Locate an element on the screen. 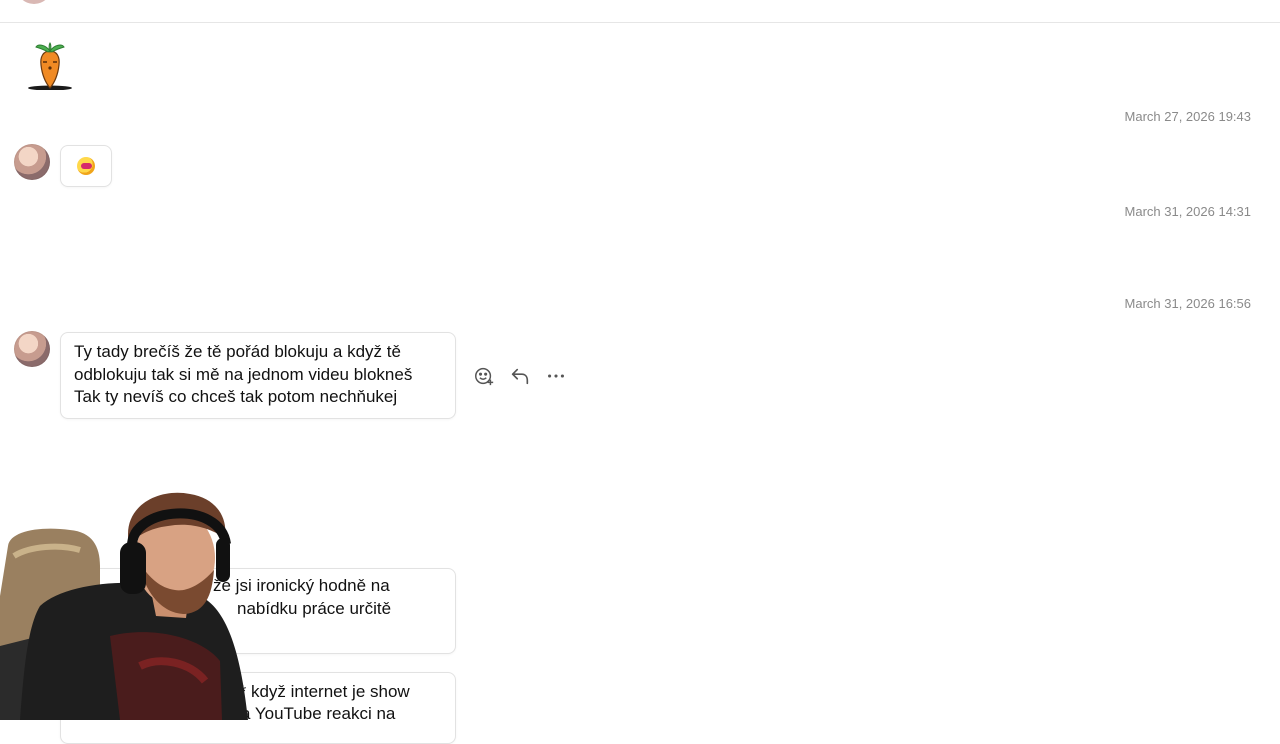 The width and height of the screenshot is (1280, 744). message-actions is located at coordinates (520, 376).